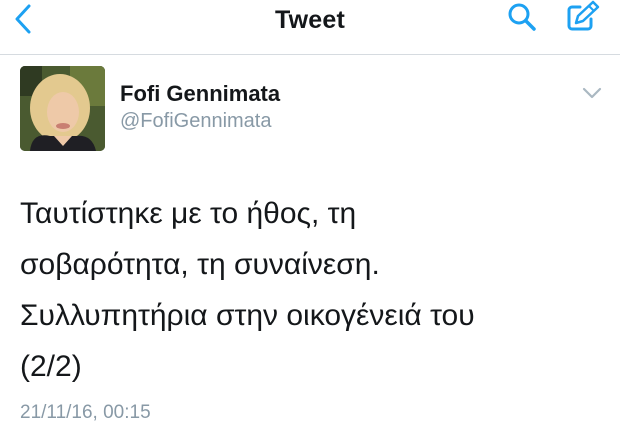 This screenshot has width=620, height=430. Describe the element at coordinates (62, 108) in the screenshot. I see `avatar` at that location.